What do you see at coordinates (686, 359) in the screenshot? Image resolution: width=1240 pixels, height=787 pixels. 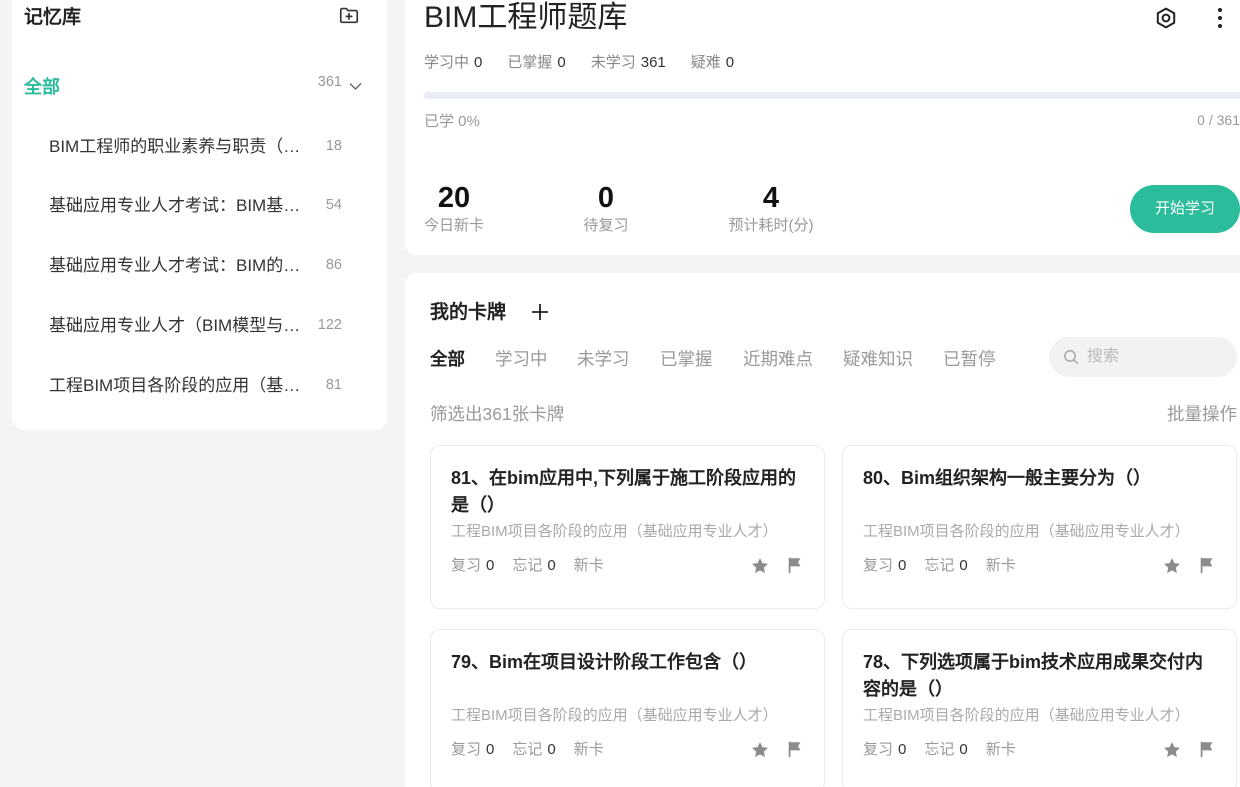 I see `tab-mastered: 已掌握` at bounding box center [686, 359].